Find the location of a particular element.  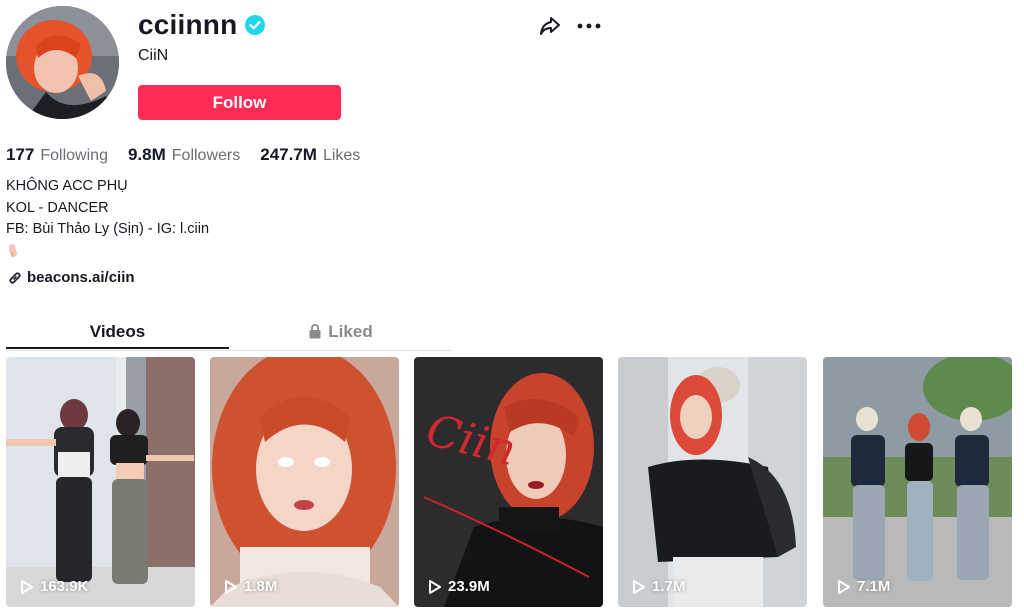

view-count-text: 163.9K is located at coordinates (64, 586).